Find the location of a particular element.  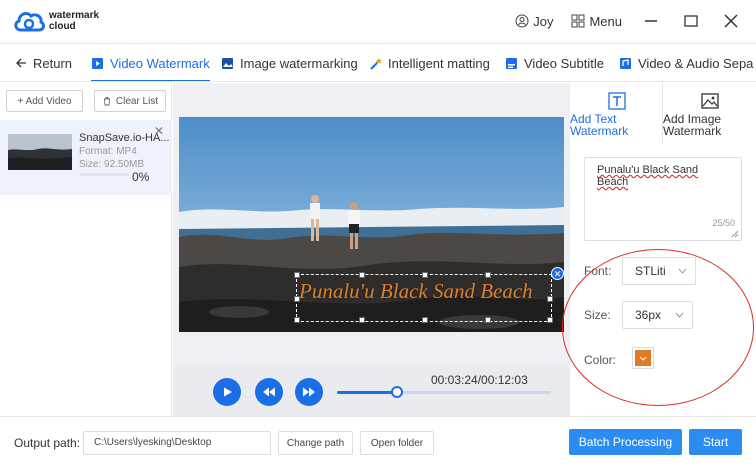

tab-label: Add Text Watermark is located at coordinates (599, 125).